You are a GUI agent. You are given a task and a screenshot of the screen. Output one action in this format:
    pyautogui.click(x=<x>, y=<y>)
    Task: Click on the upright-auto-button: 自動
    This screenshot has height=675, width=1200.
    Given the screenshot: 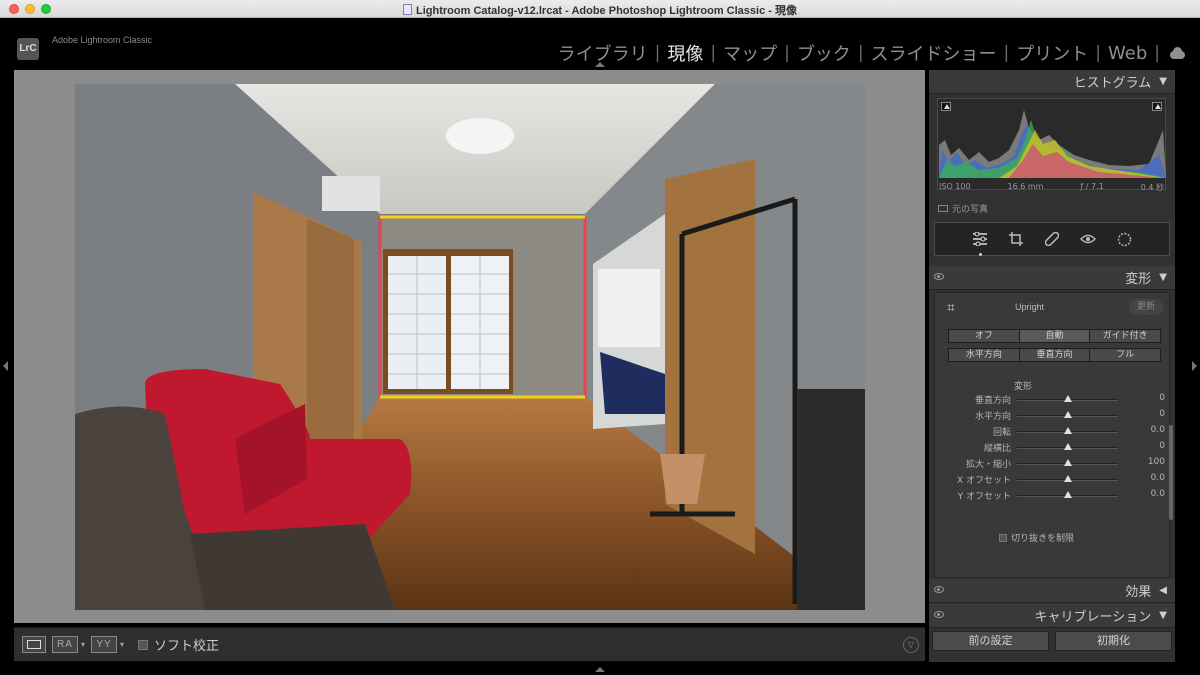 What is the action you would take?
    pyautogui.click(x=1055, y=336)
    